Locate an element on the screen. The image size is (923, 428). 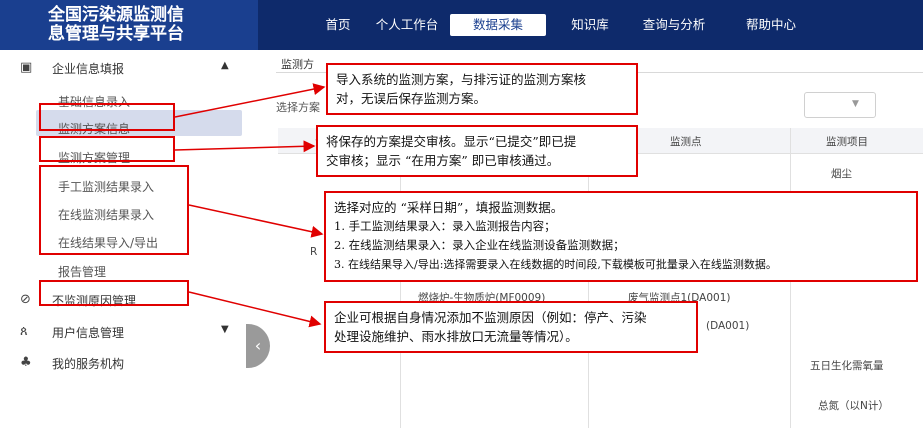
nav-data-collection: 数据采集 is located at coordinates (498, 25).